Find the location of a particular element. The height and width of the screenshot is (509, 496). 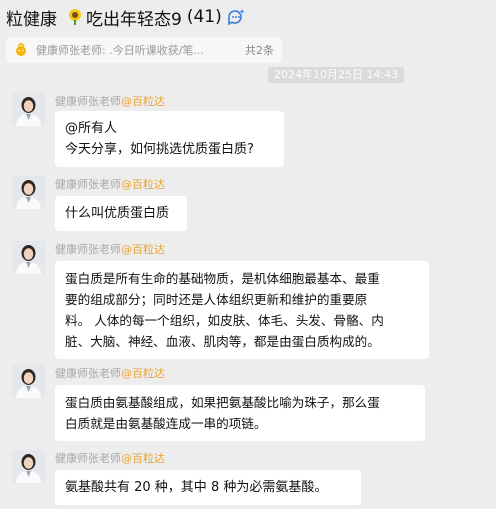

ai-summary-icon is located at coordinates (236, 17).